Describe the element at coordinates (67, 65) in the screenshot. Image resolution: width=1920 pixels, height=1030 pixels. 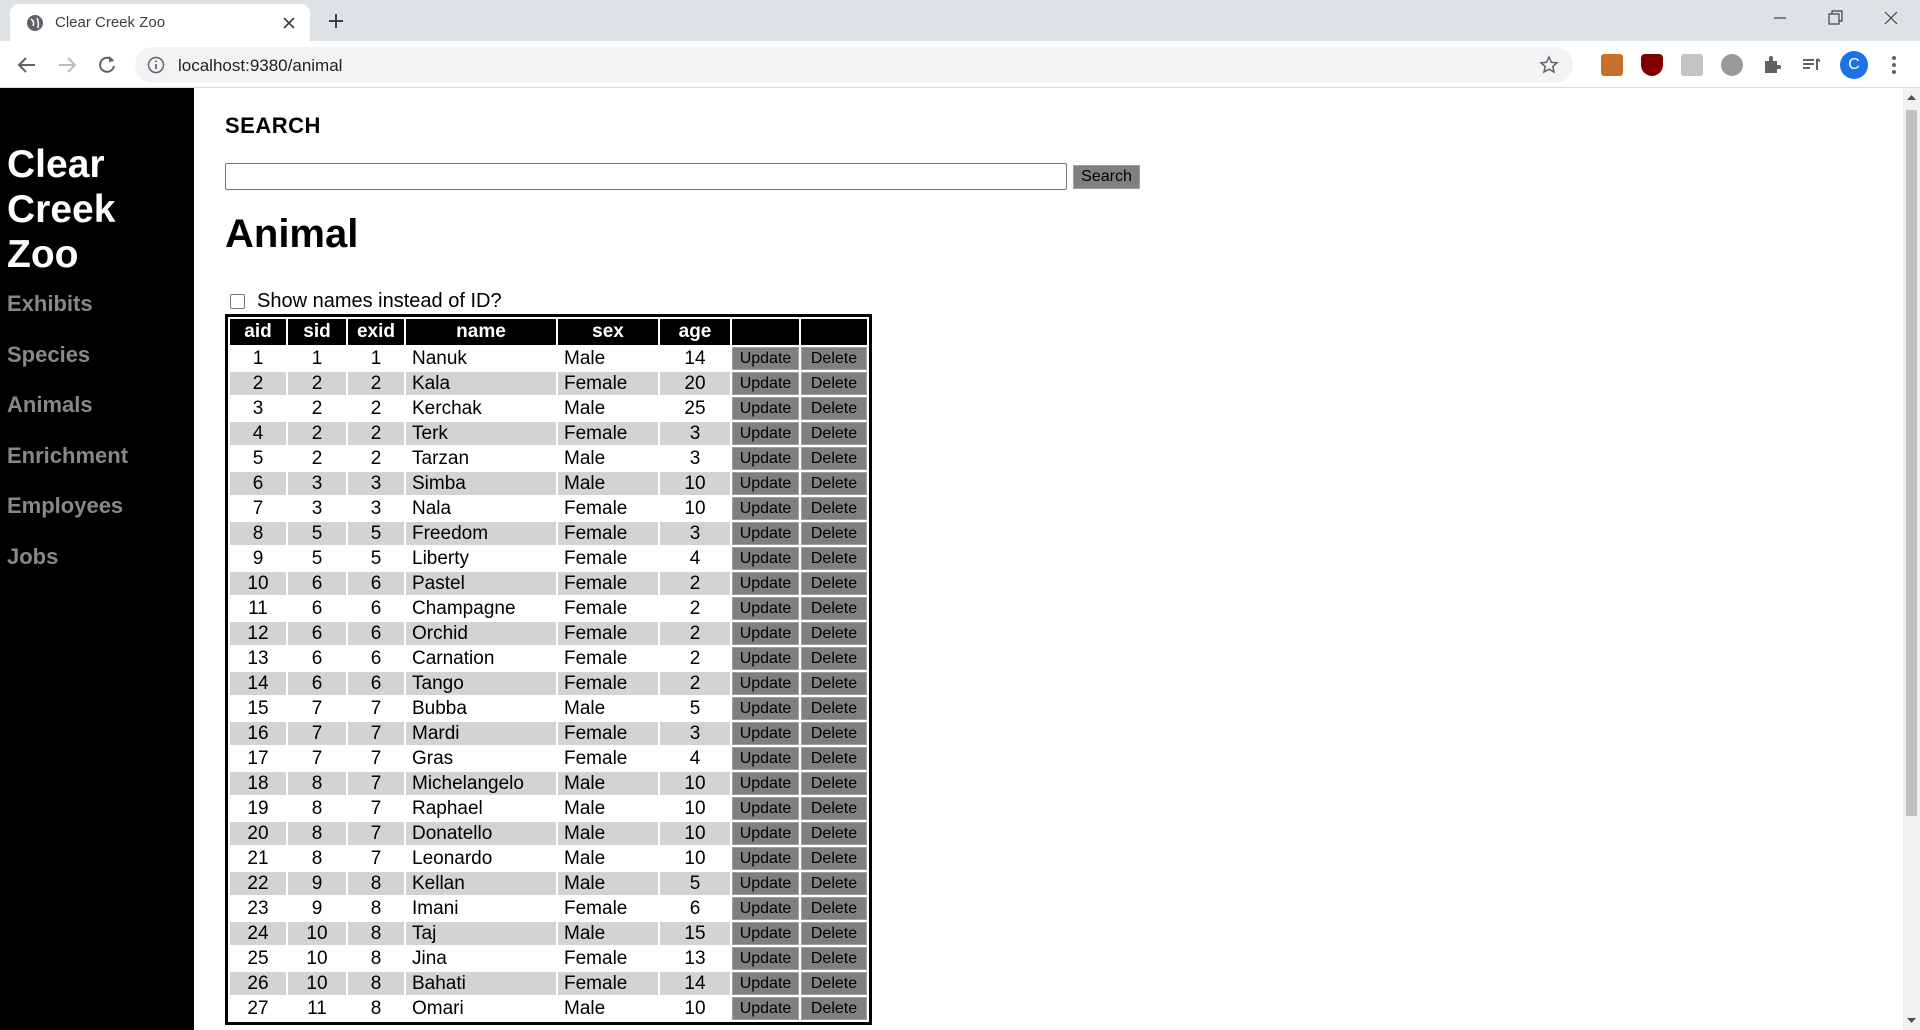
I see `forward-icon` at that location.